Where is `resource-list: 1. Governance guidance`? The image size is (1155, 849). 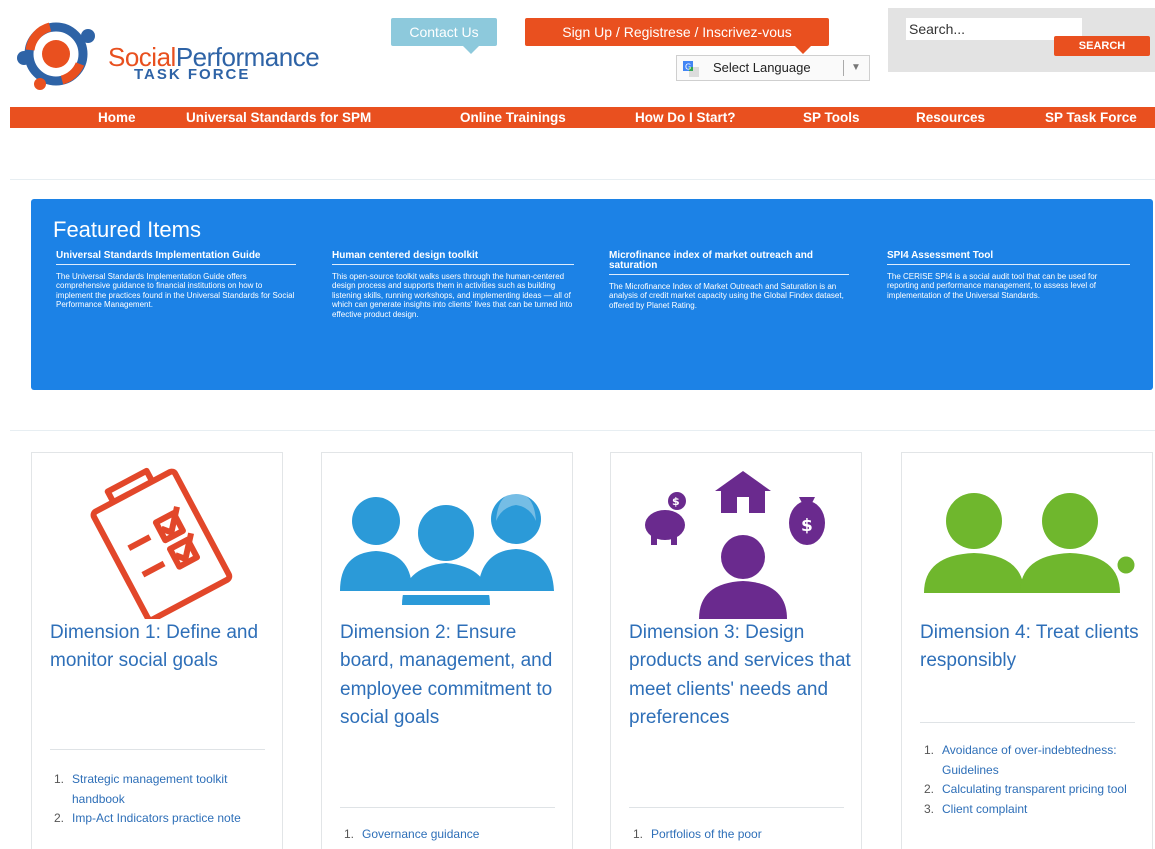
resource-list: 1. Governance guidance is located at coordinates (450, 835).